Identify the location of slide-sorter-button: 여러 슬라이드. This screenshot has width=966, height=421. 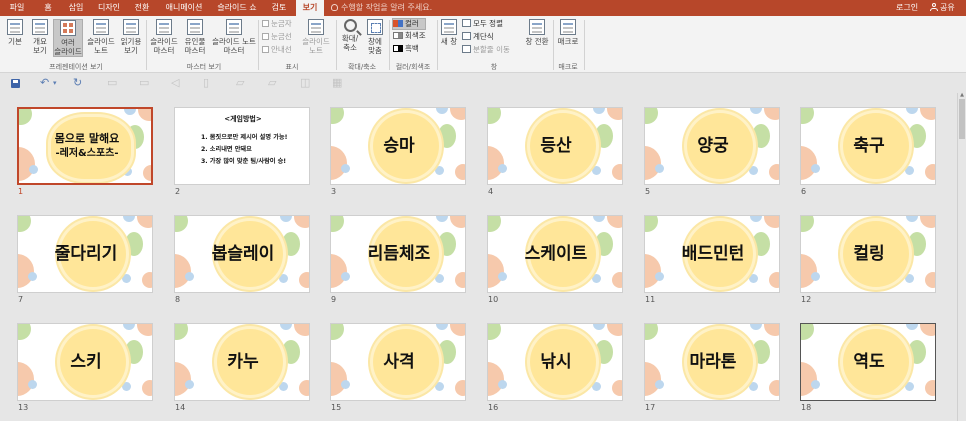
(68, 38).